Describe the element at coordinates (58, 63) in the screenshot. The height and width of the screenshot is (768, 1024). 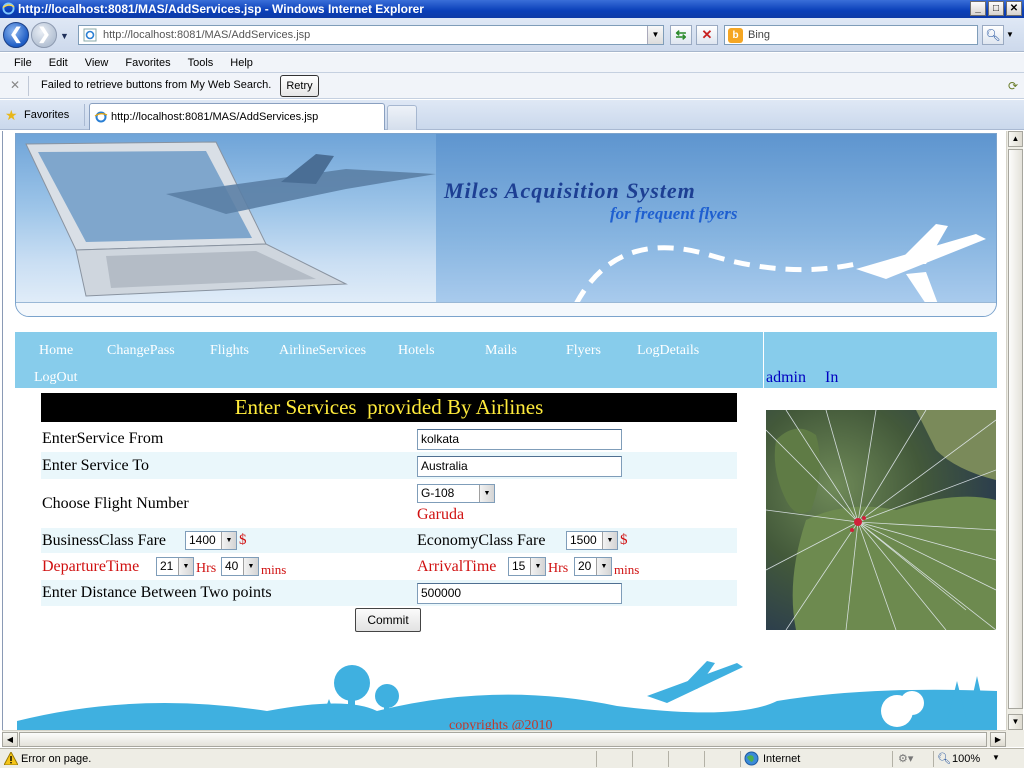
I see `menu-edit: Edit` at that location.